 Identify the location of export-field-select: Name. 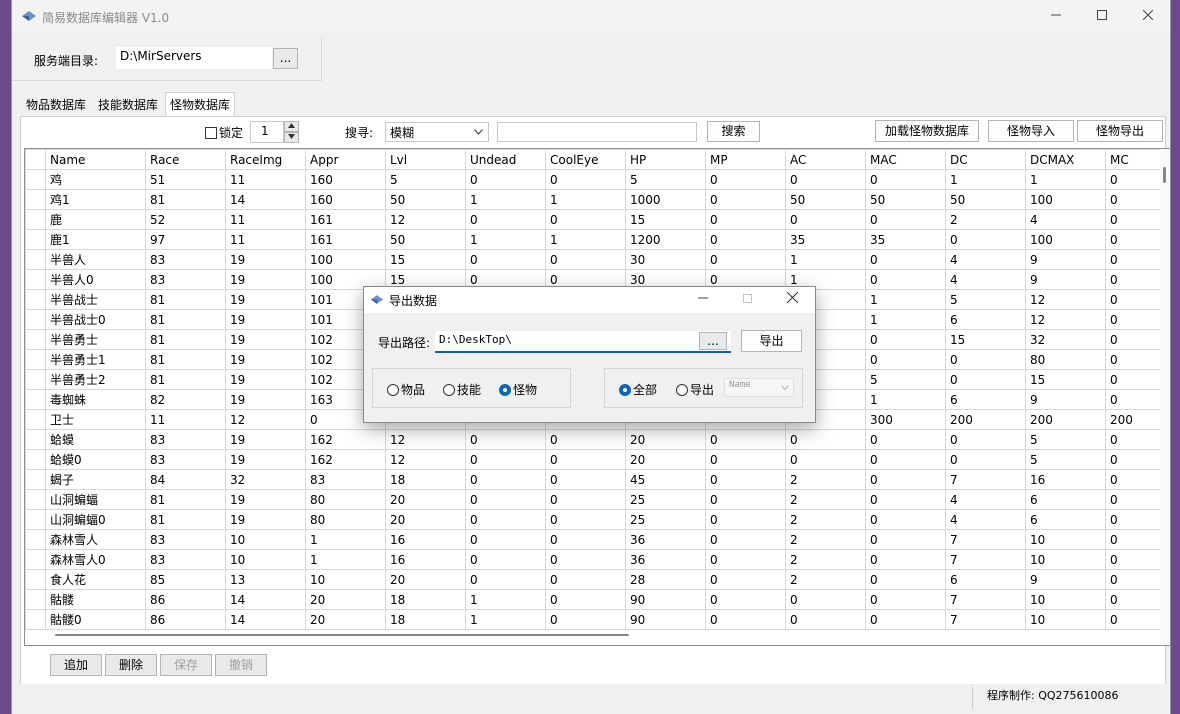
(759, 387).